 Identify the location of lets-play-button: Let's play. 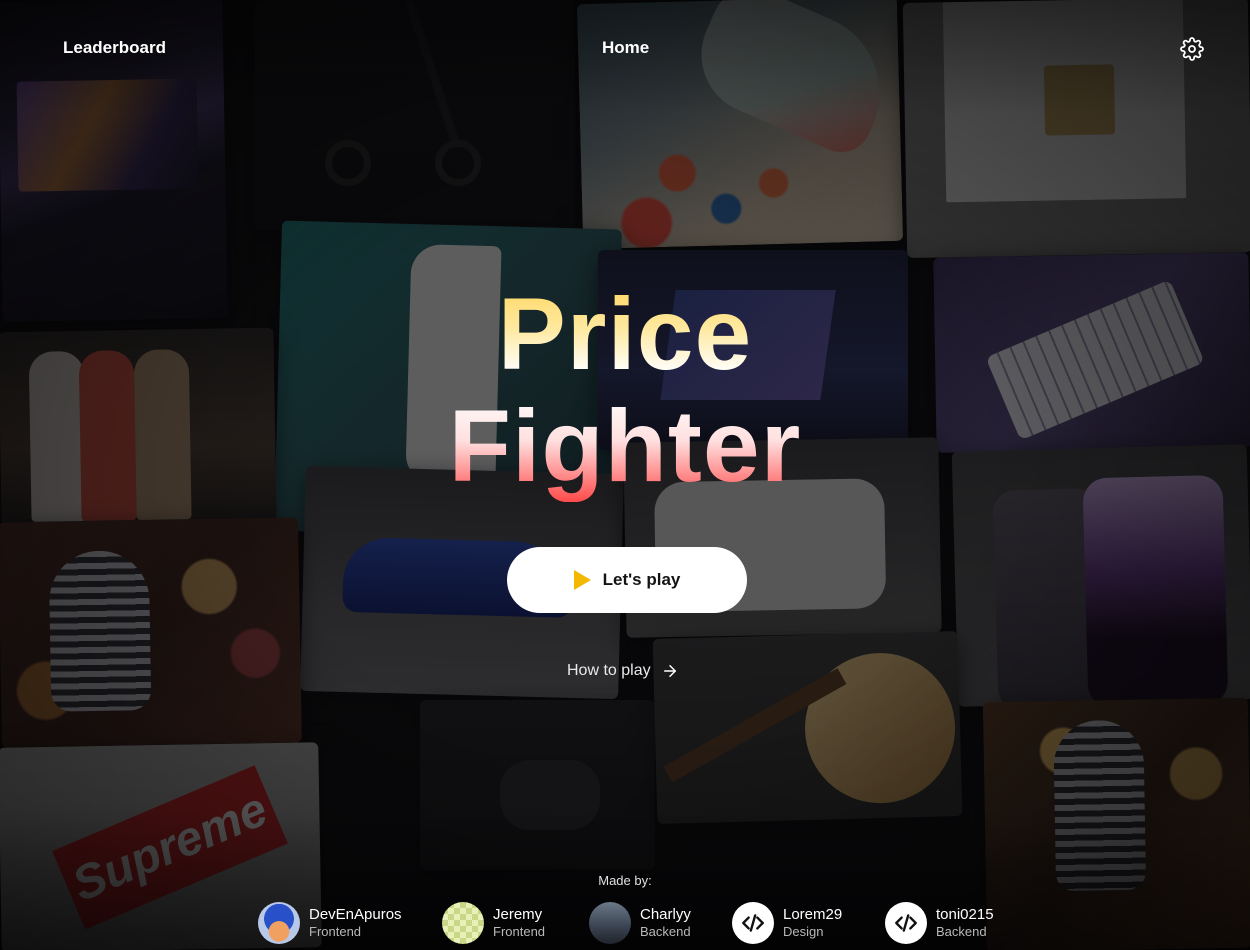
(627, 580).